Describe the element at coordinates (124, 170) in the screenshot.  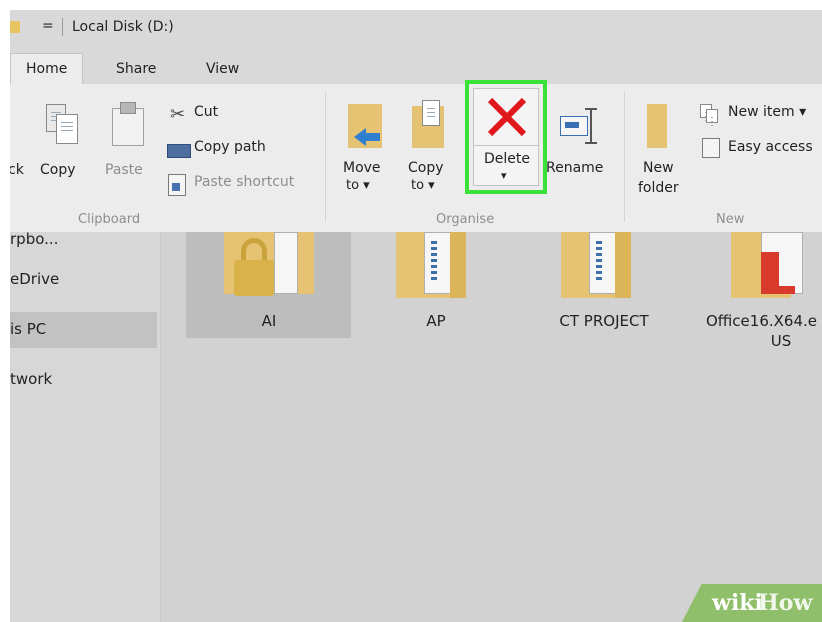
I see `paste-button-label: Paste` at that location.